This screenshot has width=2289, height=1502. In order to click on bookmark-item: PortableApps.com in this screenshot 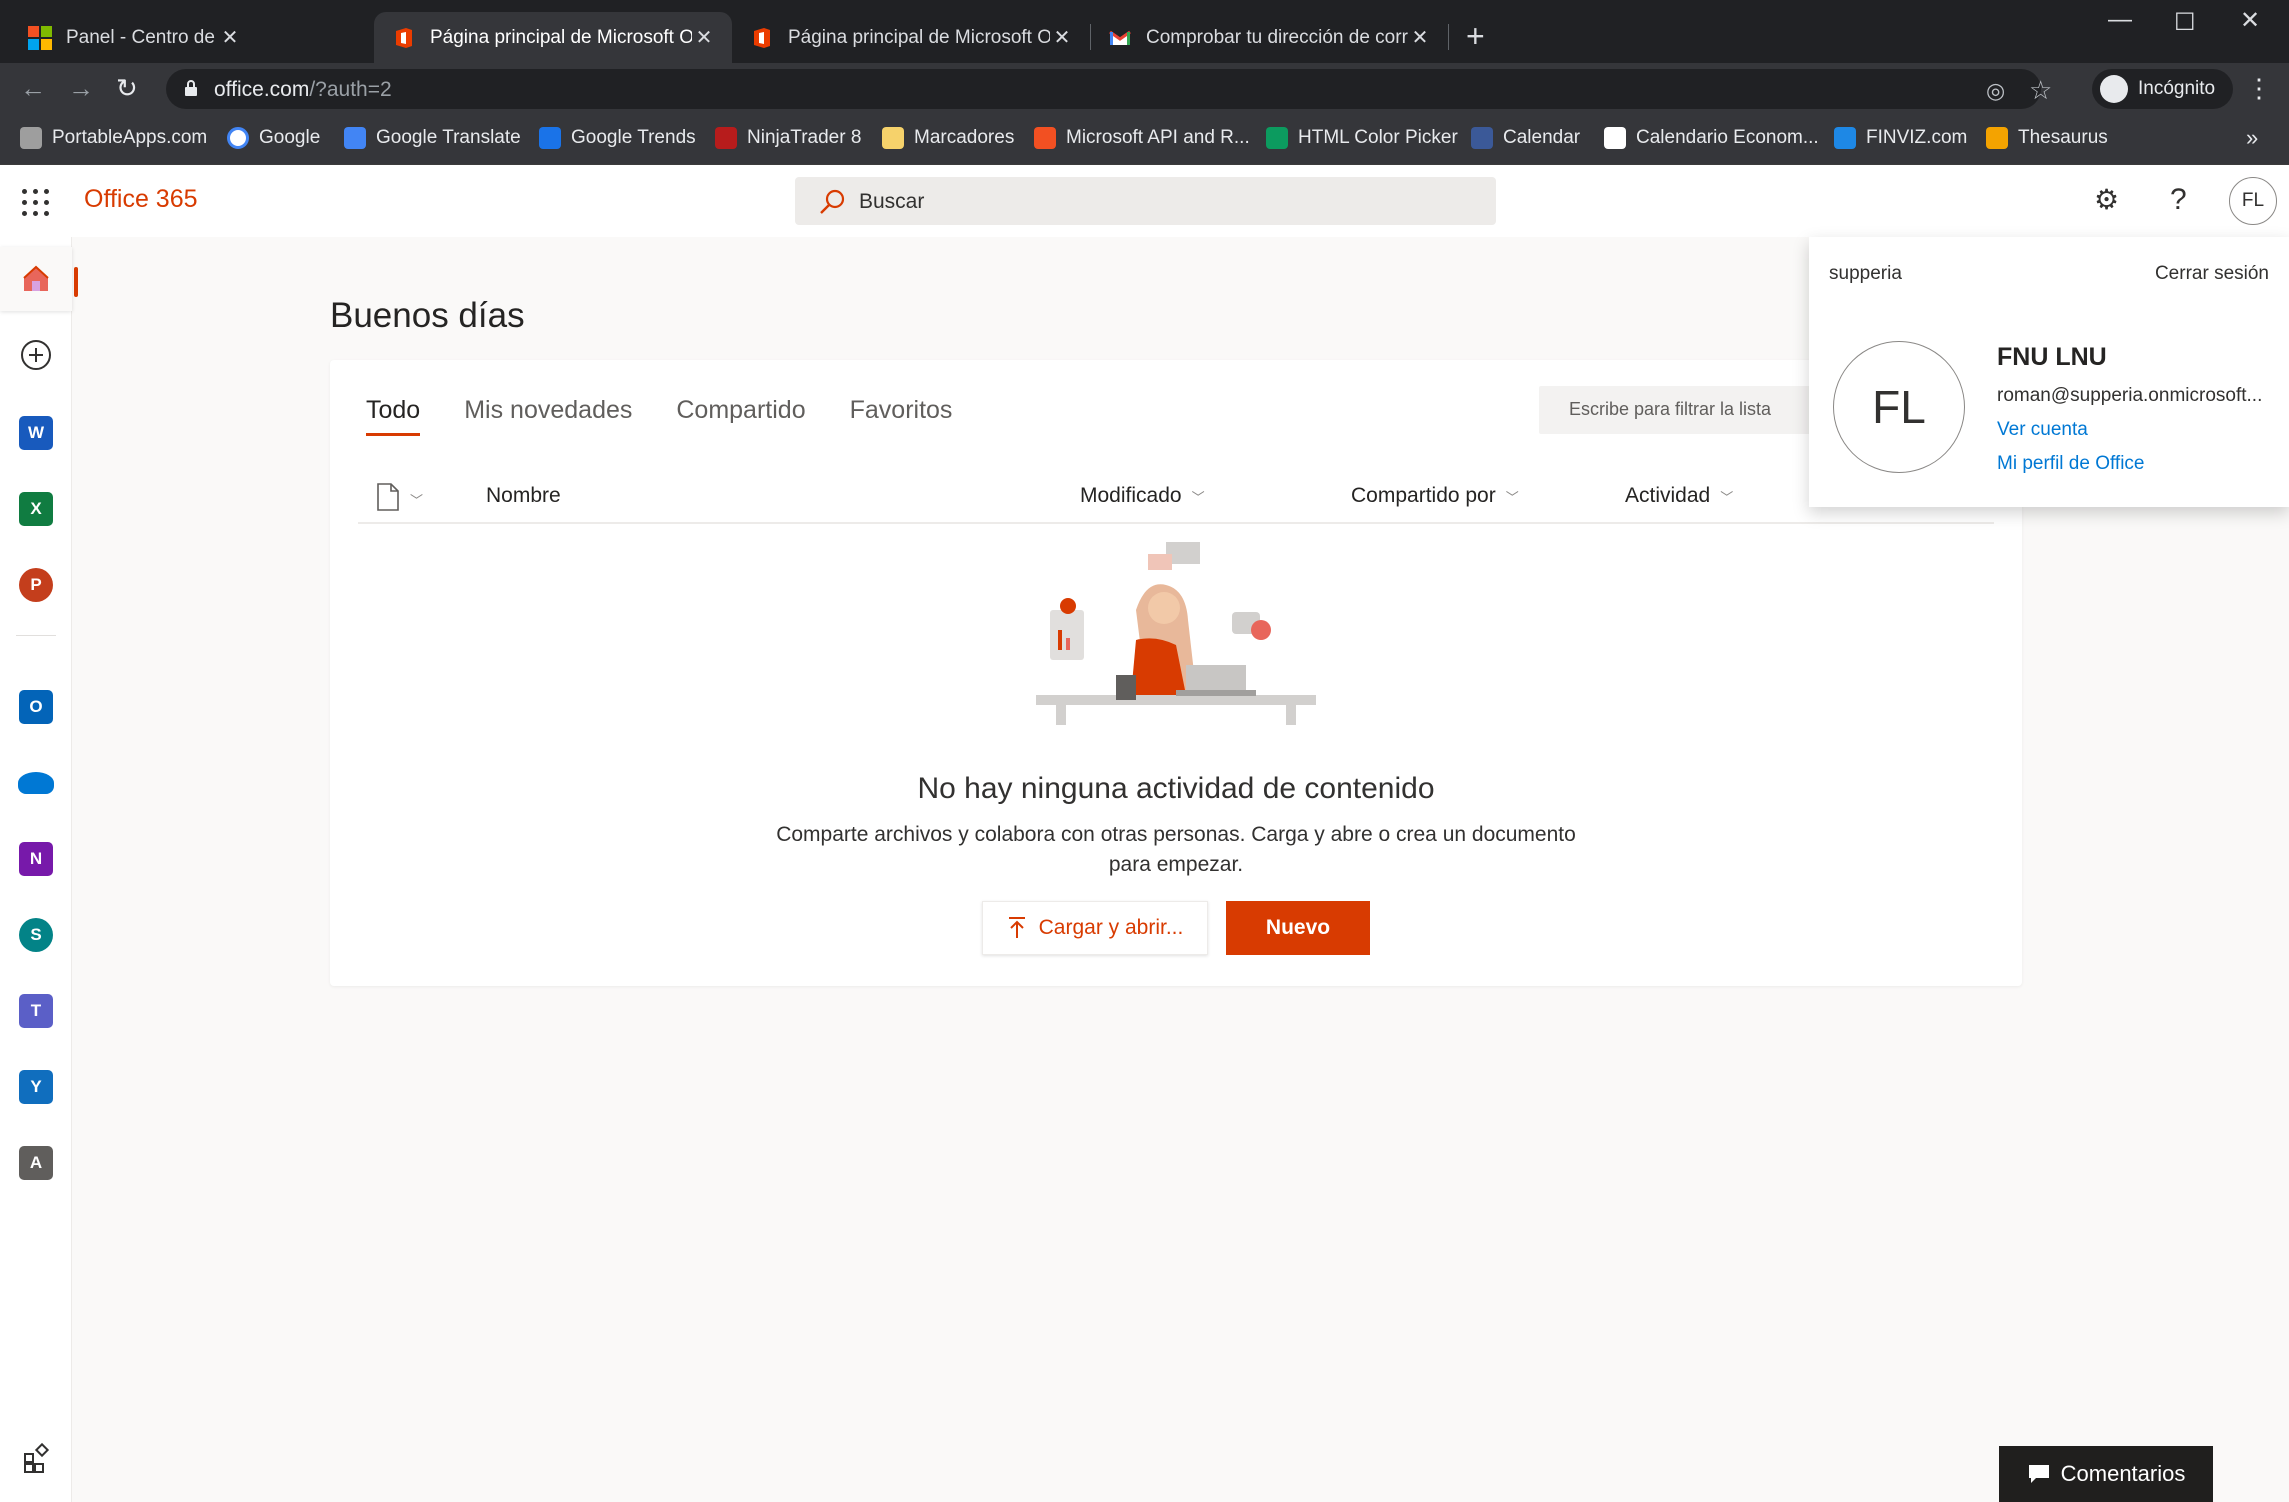, I will do `click(113, 138)`.